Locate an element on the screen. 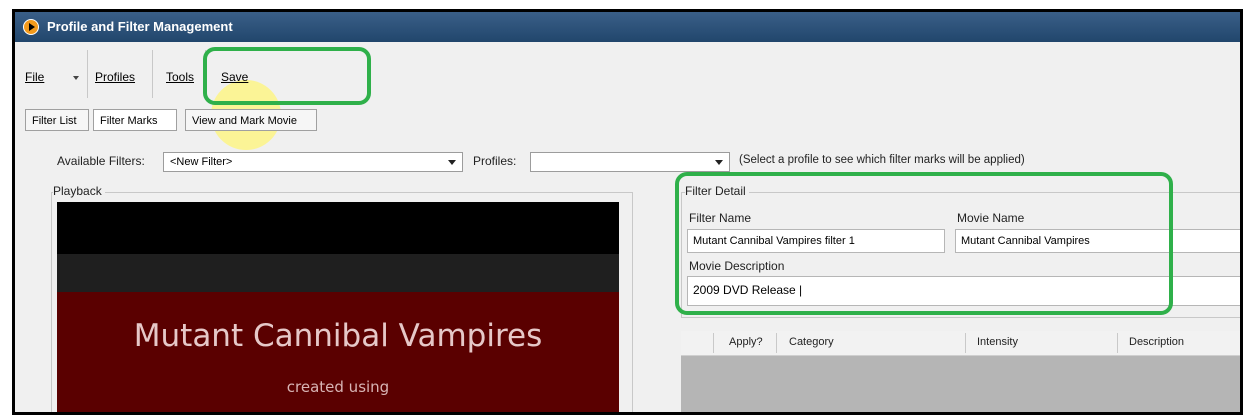 This screenshot has height=420, width=1249. grid-col-category: Category is located at coordinates (811, 342).